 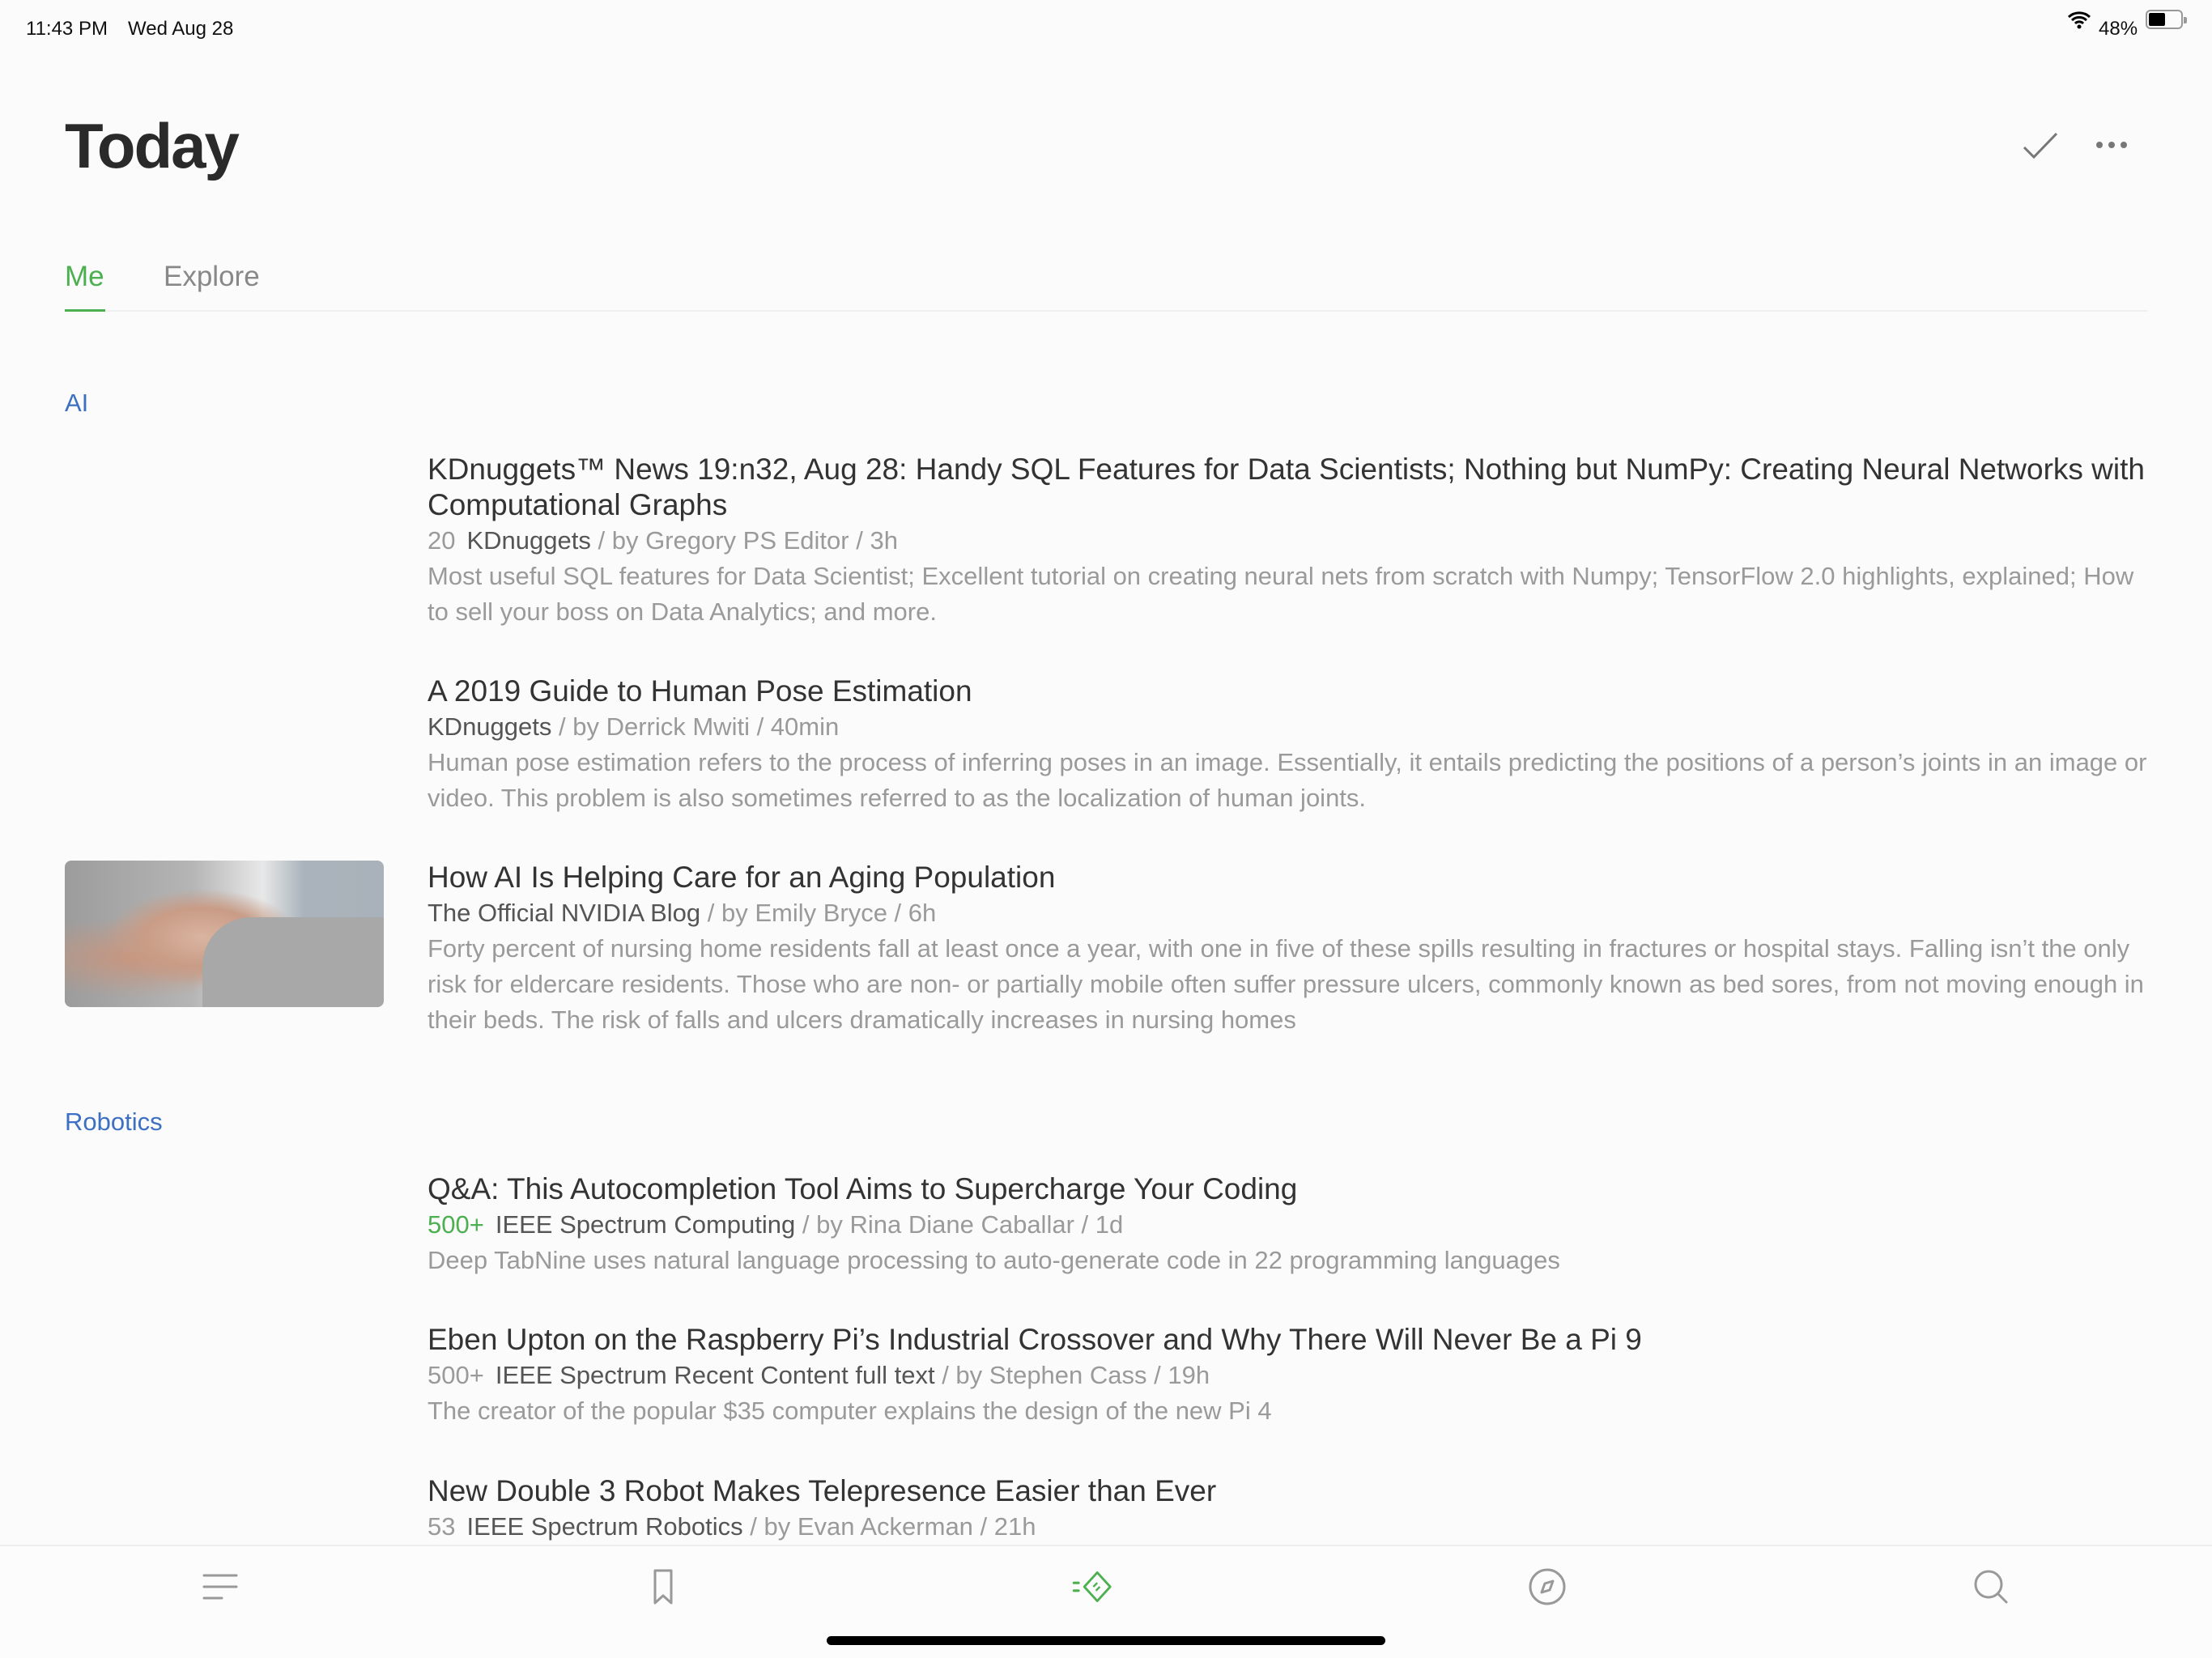 I want to click on menu-icon, so click(x=221, y=1586).